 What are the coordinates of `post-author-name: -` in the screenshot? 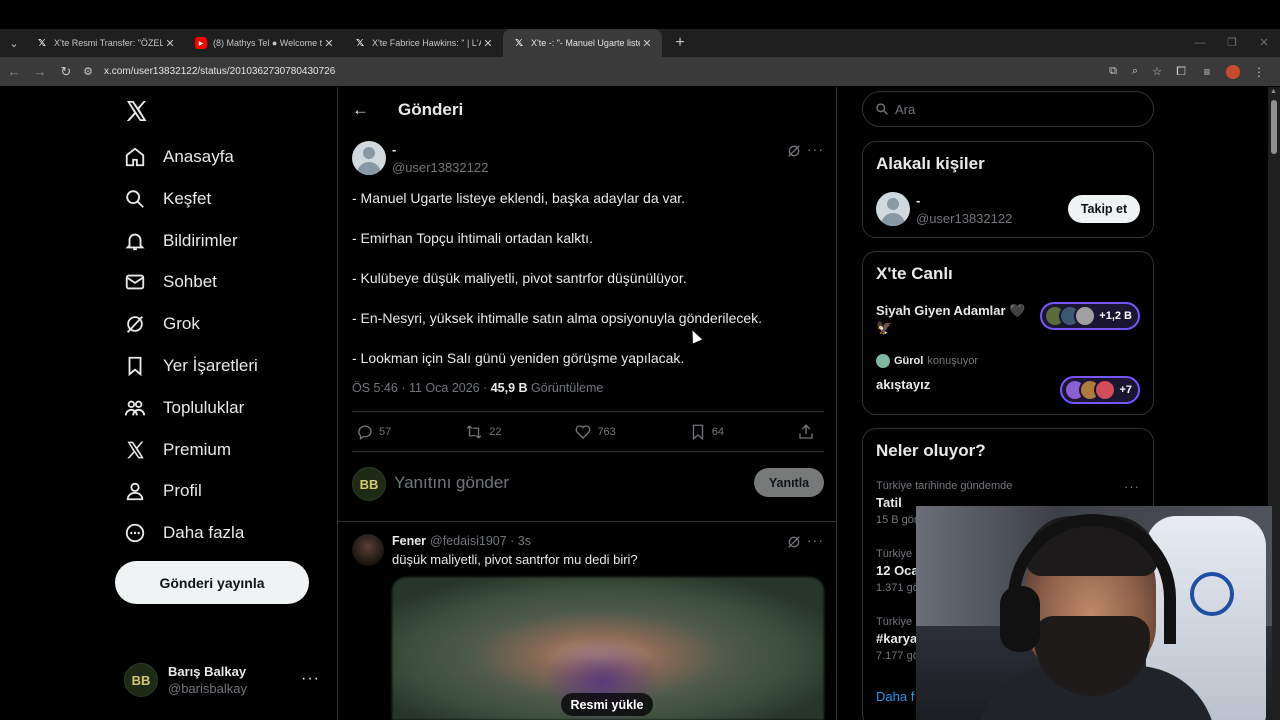 It's located at (394, 149).